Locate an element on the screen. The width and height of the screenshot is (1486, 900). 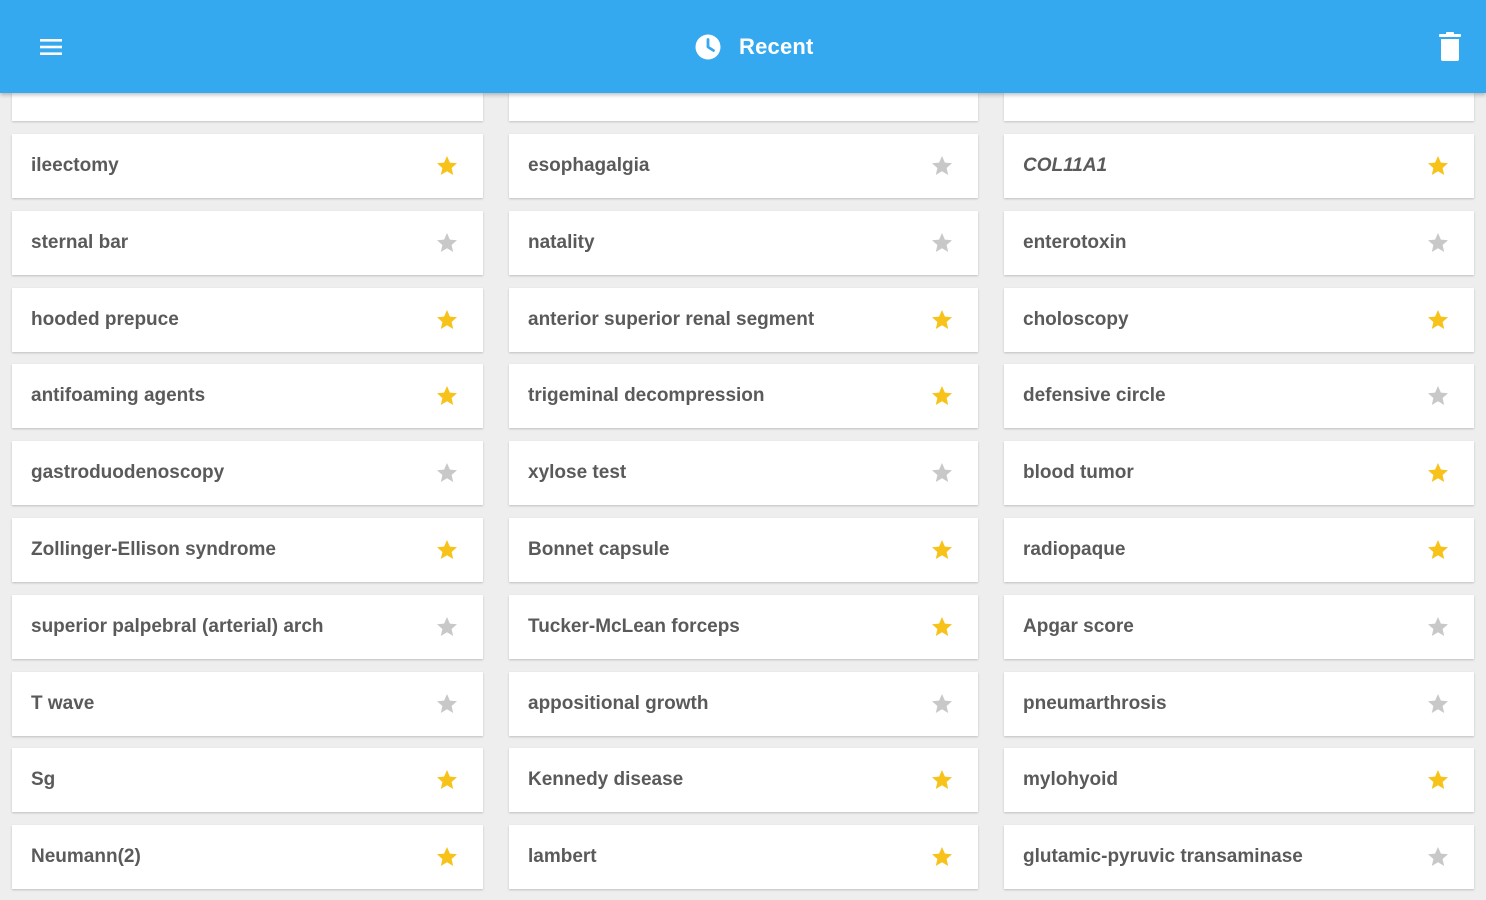
trash-icon is located at coordinates (1450, 46).